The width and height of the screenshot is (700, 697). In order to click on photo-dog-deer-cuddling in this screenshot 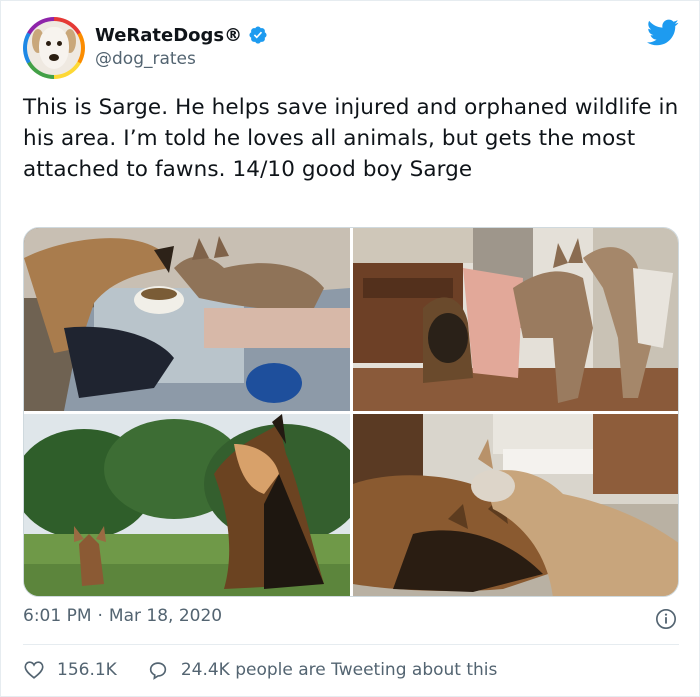, I will do `click(515, 505)`.